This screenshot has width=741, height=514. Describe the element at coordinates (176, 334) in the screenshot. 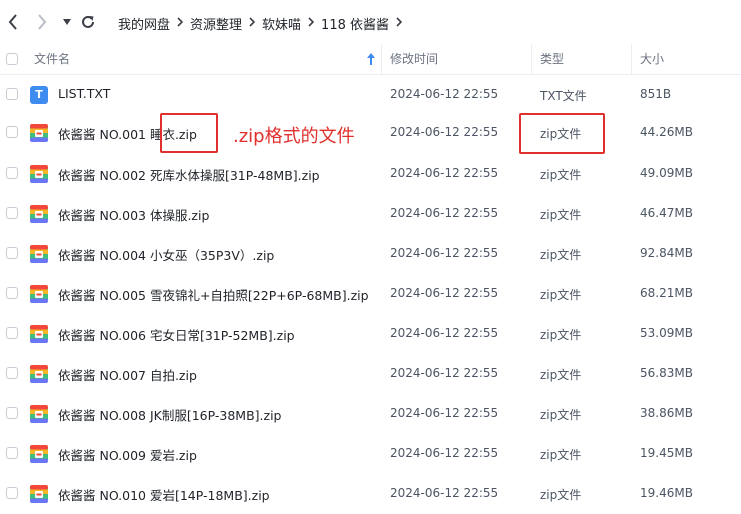

I see `file-name: 依酱酱 NO.006 宅女日常[31P-52MB].zip` at that location.